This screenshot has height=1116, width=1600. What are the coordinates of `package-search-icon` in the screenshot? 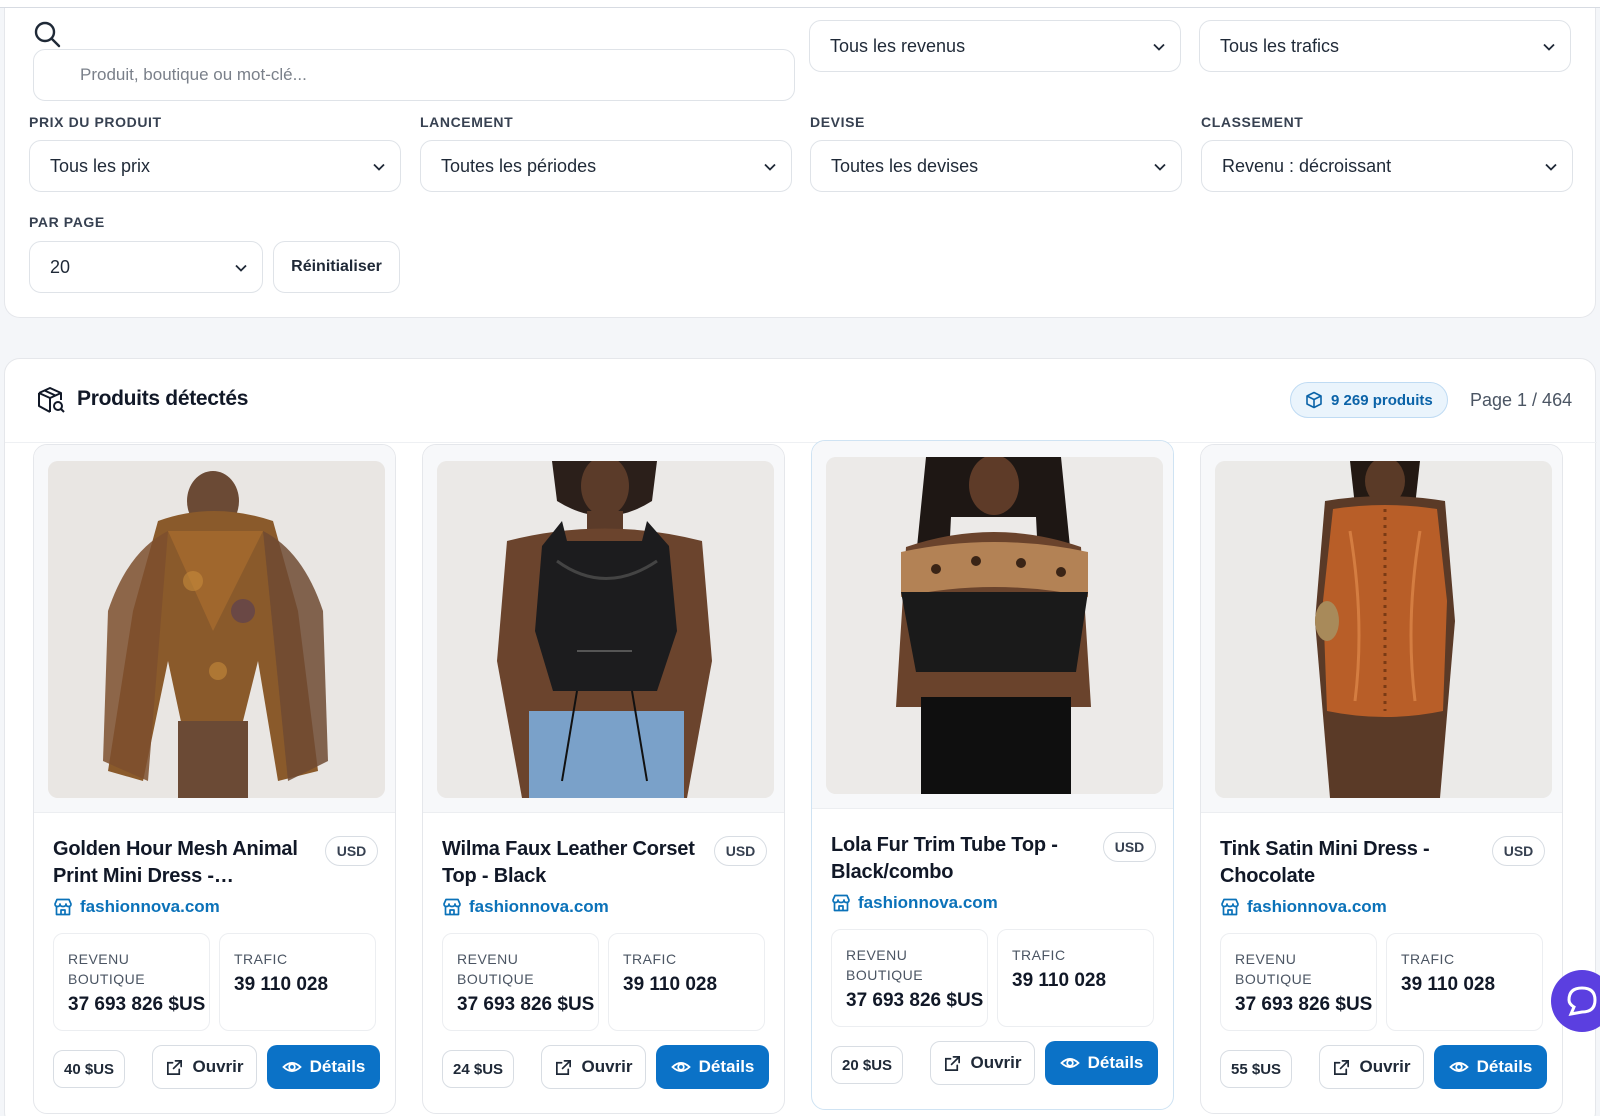 It's located at (51, 400).